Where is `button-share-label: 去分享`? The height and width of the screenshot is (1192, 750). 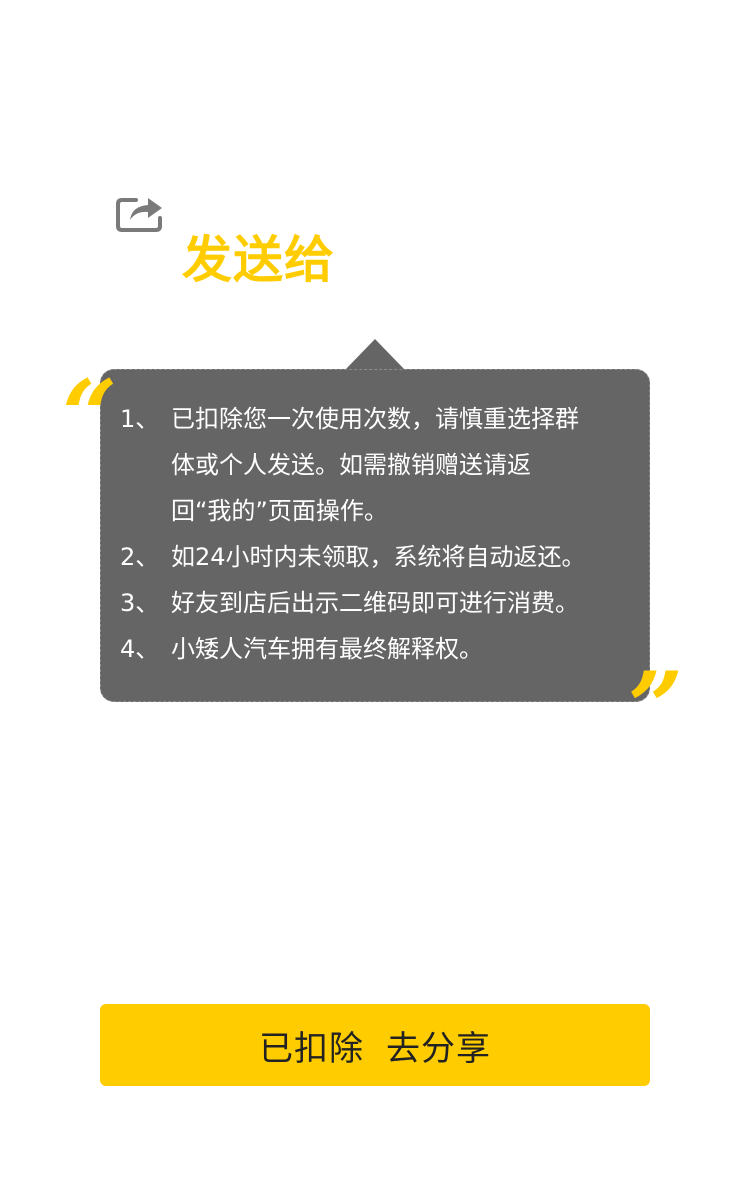 button-share-label: 去分享 is located at coordinates (438, 1048).